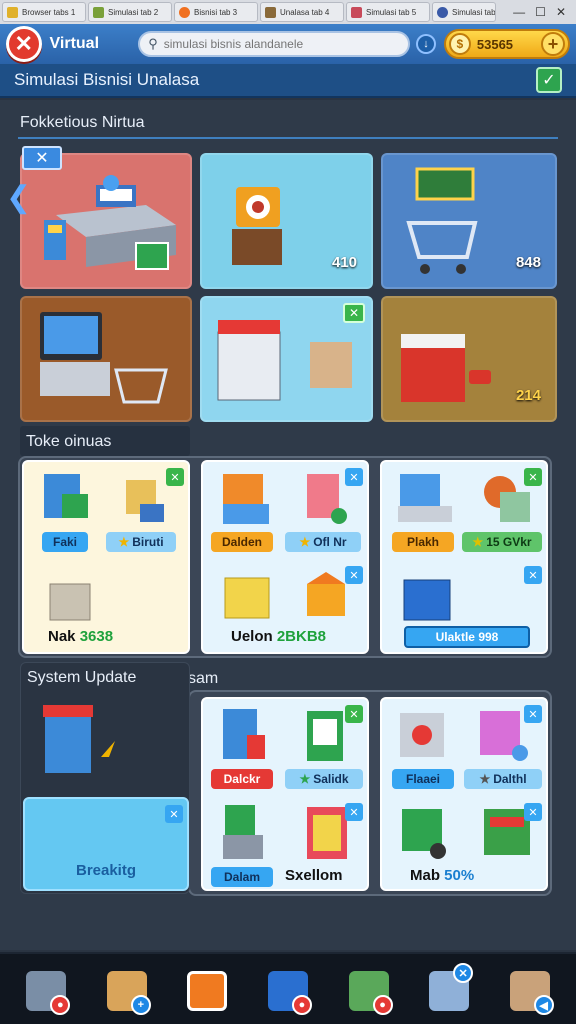 Image resolution: width=576 pixels, height=1024 pixels. What do you see at coordinates (105, 778) in the screenshot?
I see `system-update-panel: System Update ✕ Breakitg` at bounding box center [105, 778].